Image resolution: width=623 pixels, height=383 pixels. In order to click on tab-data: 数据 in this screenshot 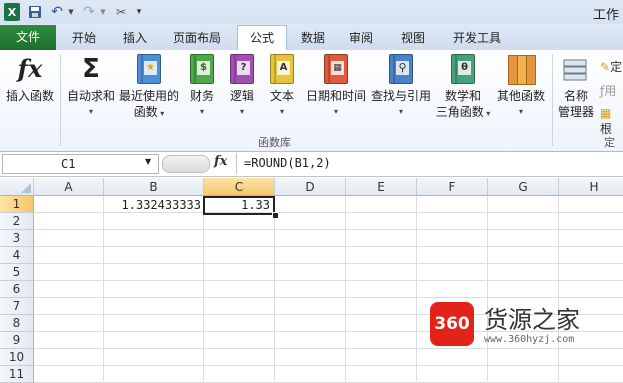, I will do `click(313, 38)`.